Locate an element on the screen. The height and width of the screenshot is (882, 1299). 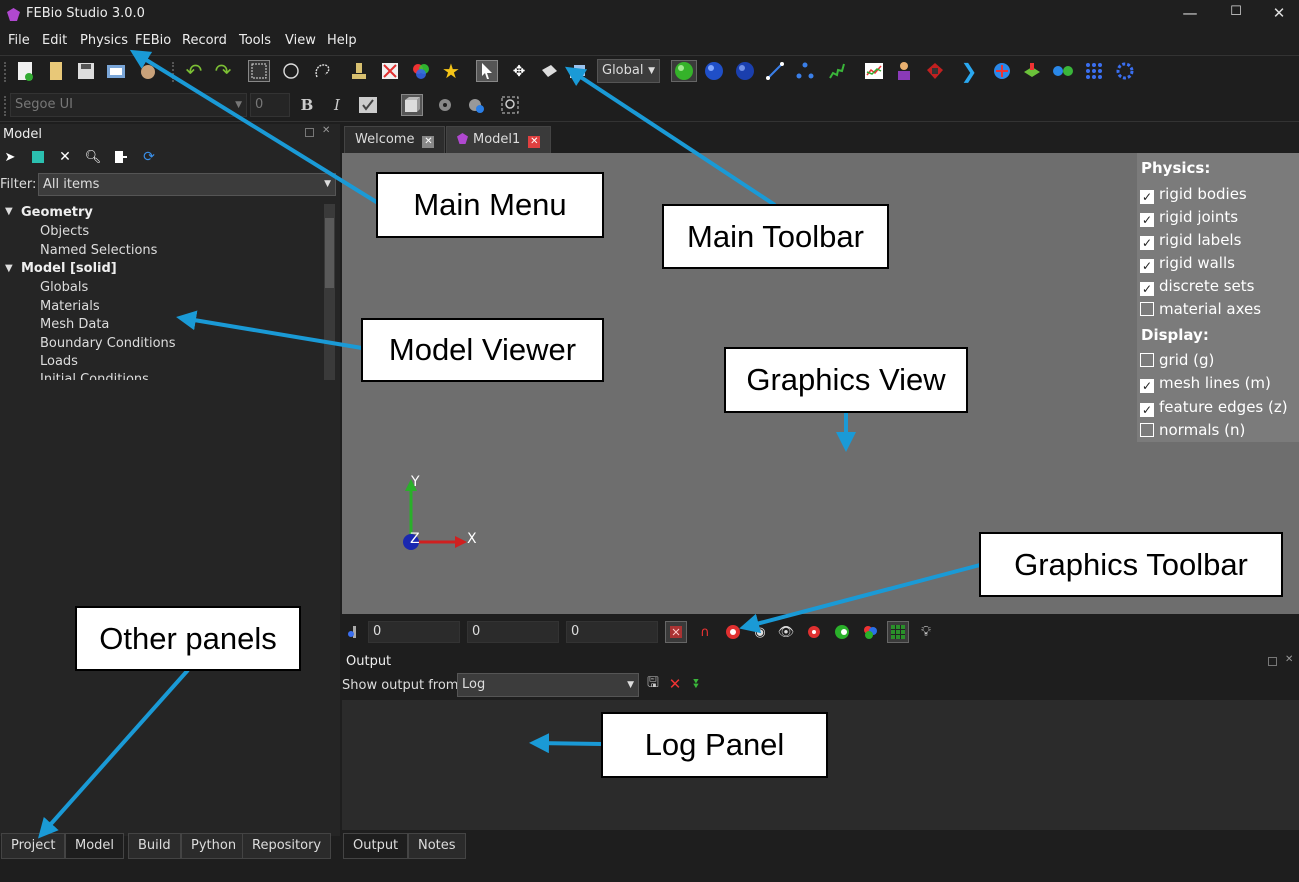
line-icon is located at coordinates (775, 71).